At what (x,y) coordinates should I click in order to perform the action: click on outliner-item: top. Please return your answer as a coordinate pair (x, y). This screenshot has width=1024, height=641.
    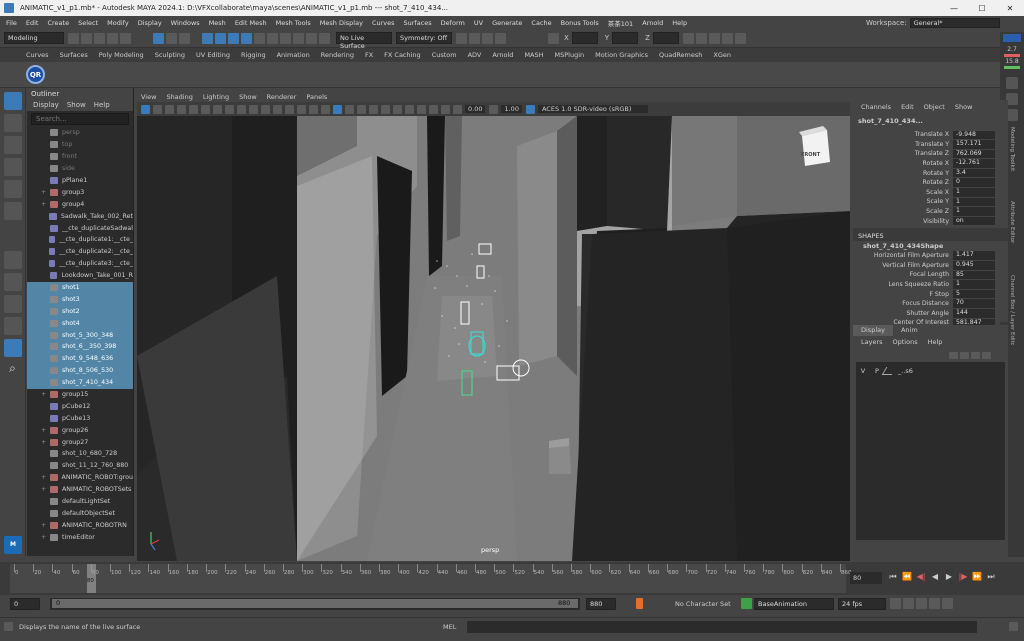
    Looking at the image, I should click on (80, 145).